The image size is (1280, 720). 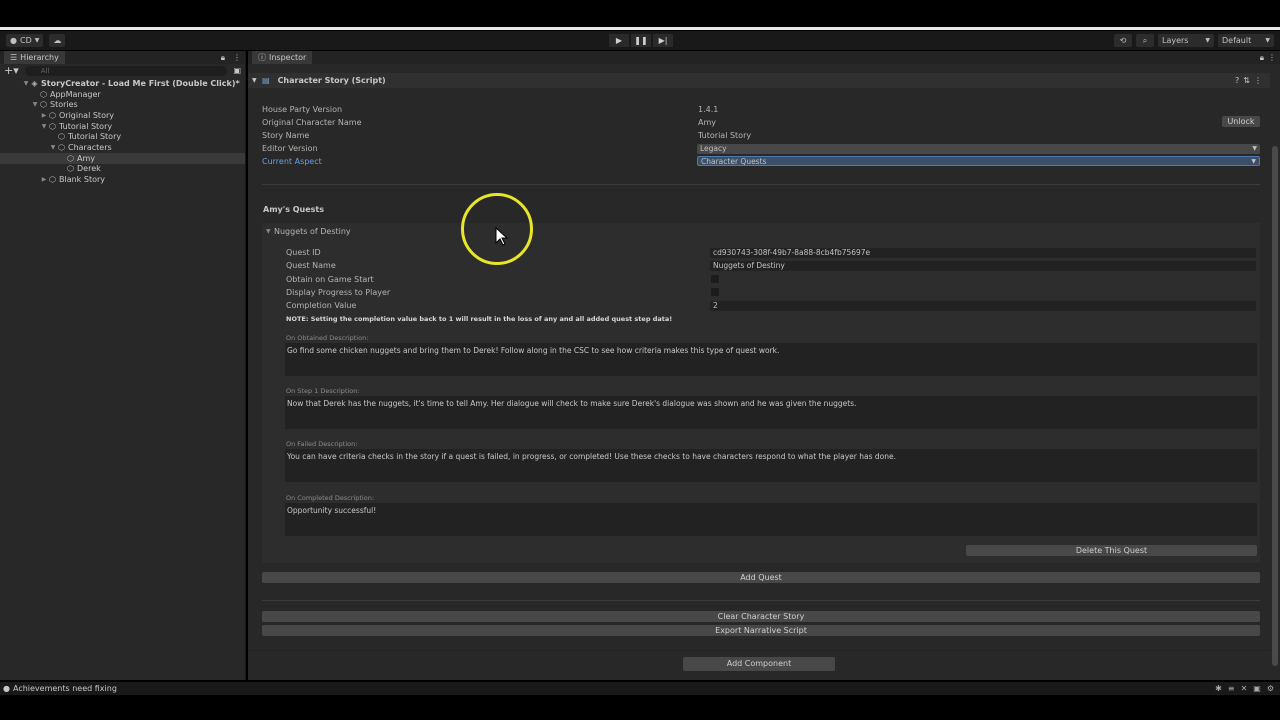 What do you see at coordinates (122, 158) in the screenshot?
I see `hierarchy-item: ⬡ Amy` at bounding box center [122, 158].